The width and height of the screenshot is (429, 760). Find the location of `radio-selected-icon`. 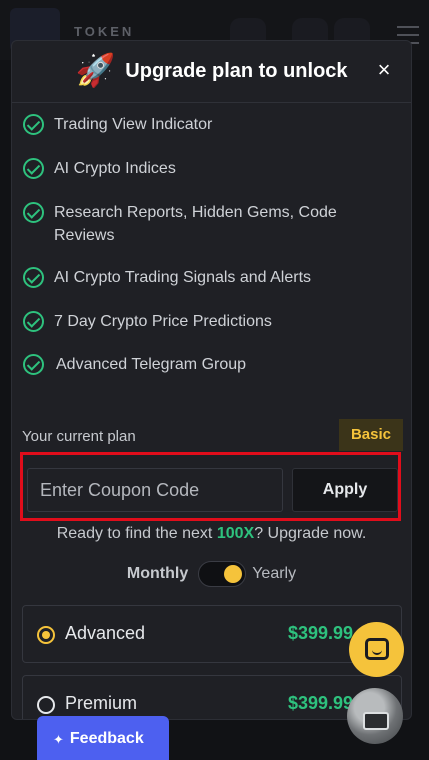

radio-selected-icon is located at coordinates (46, 635).